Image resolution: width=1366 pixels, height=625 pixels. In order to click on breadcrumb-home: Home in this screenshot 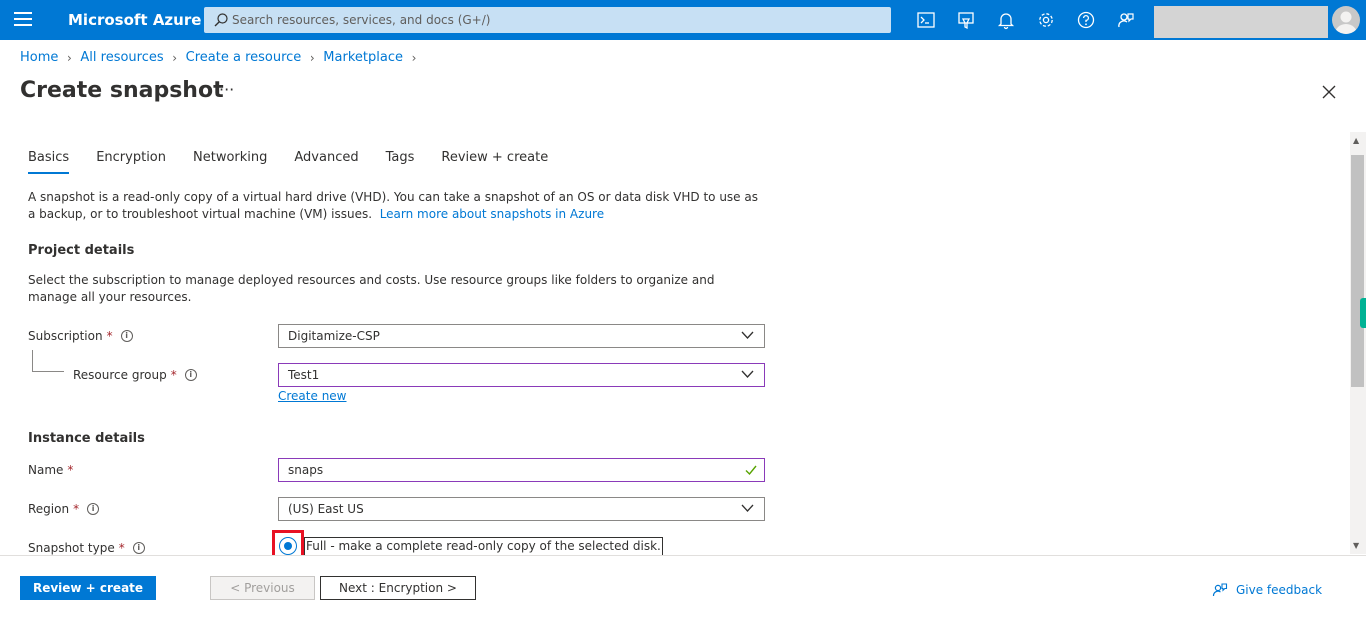, I will do `click(39, 57)`.